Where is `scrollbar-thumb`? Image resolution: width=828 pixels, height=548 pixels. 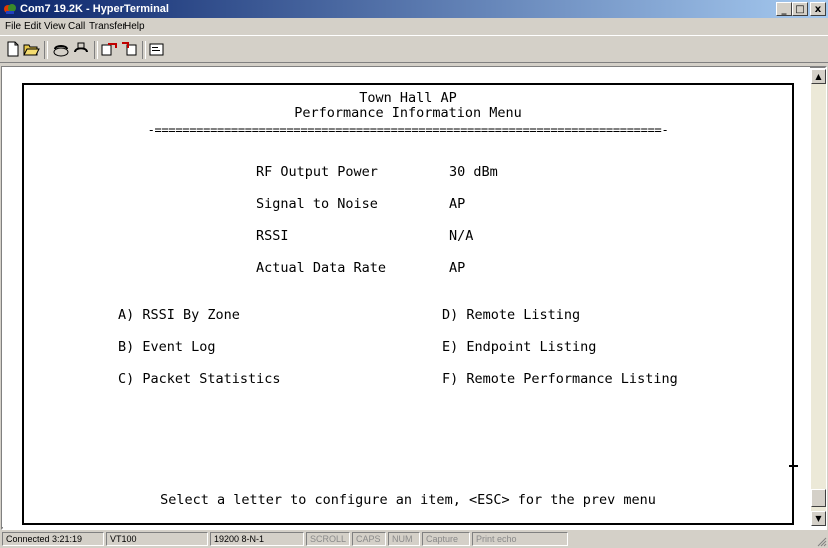 scrollbar-thumb is located at coordinates (818, 498).